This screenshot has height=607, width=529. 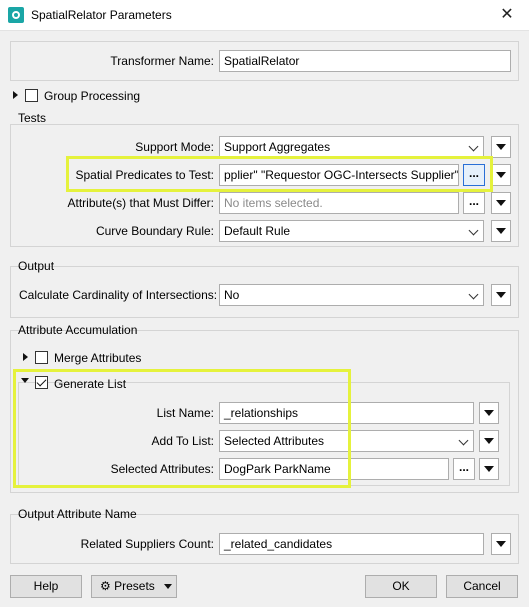 I want to click on collapse-generate-icon, so click(x=25, y=380).